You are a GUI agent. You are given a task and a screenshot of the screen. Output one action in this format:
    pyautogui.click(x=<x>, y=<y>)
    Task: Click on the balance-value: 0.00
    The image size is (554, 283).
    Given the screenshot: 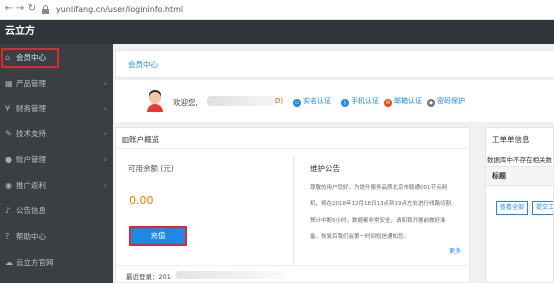 What is the action you would take?
    pyautogui.click(x=141, y=200)
    